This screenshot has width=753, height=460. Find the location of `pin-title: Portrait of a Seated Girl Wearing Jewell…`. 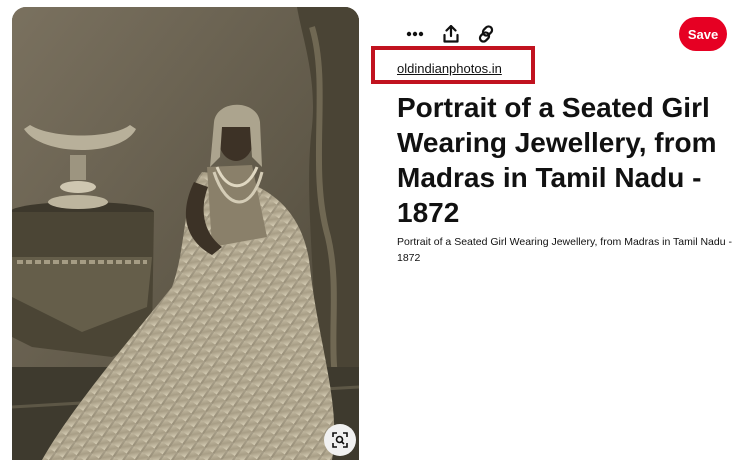

pin-title: Portrait of a Seated Girl Wearing Jewell… is located at coordinates (557, 160).